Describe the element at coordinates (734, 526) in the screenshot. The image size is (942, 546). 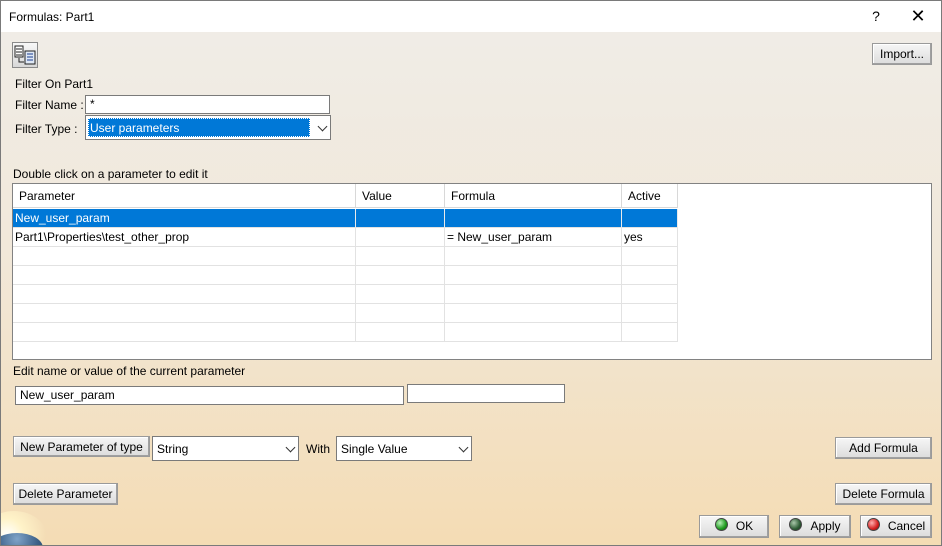
I see `ok-button: OK` at that location.